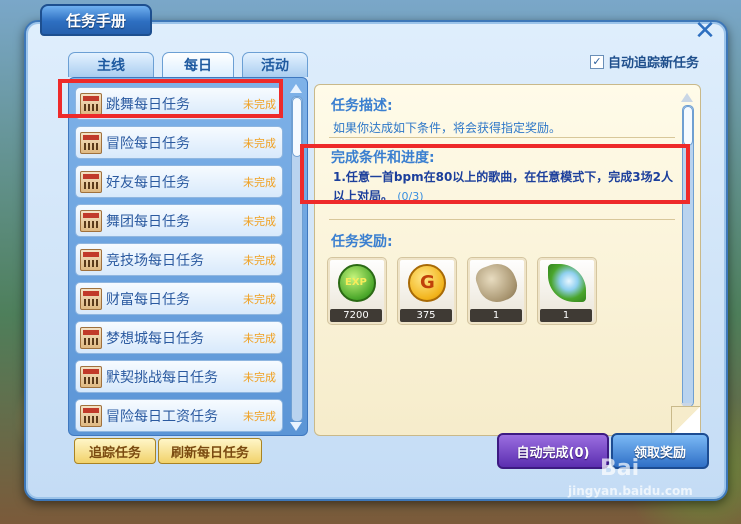 The height and width of the screenshot is (524, 741). What do you see at coordinates (148, 143) in the screenshot?
I see `task-name: 冒险每日任务` at bounding box center [148, 143].